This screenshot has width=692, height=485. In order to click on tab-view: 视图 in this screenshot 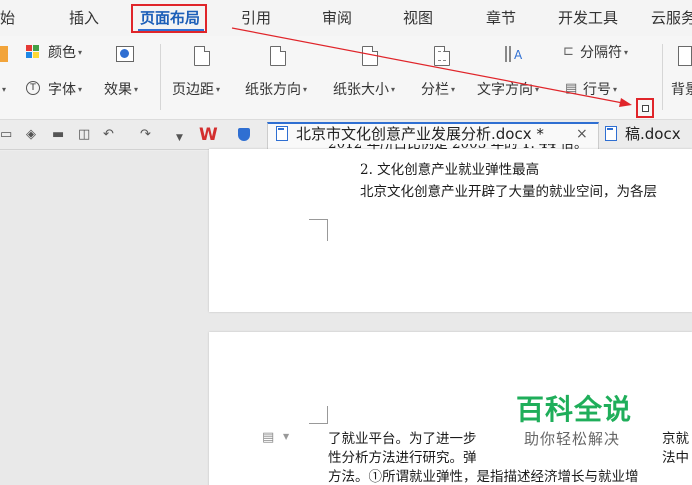, I will do `click(418, 18)`.